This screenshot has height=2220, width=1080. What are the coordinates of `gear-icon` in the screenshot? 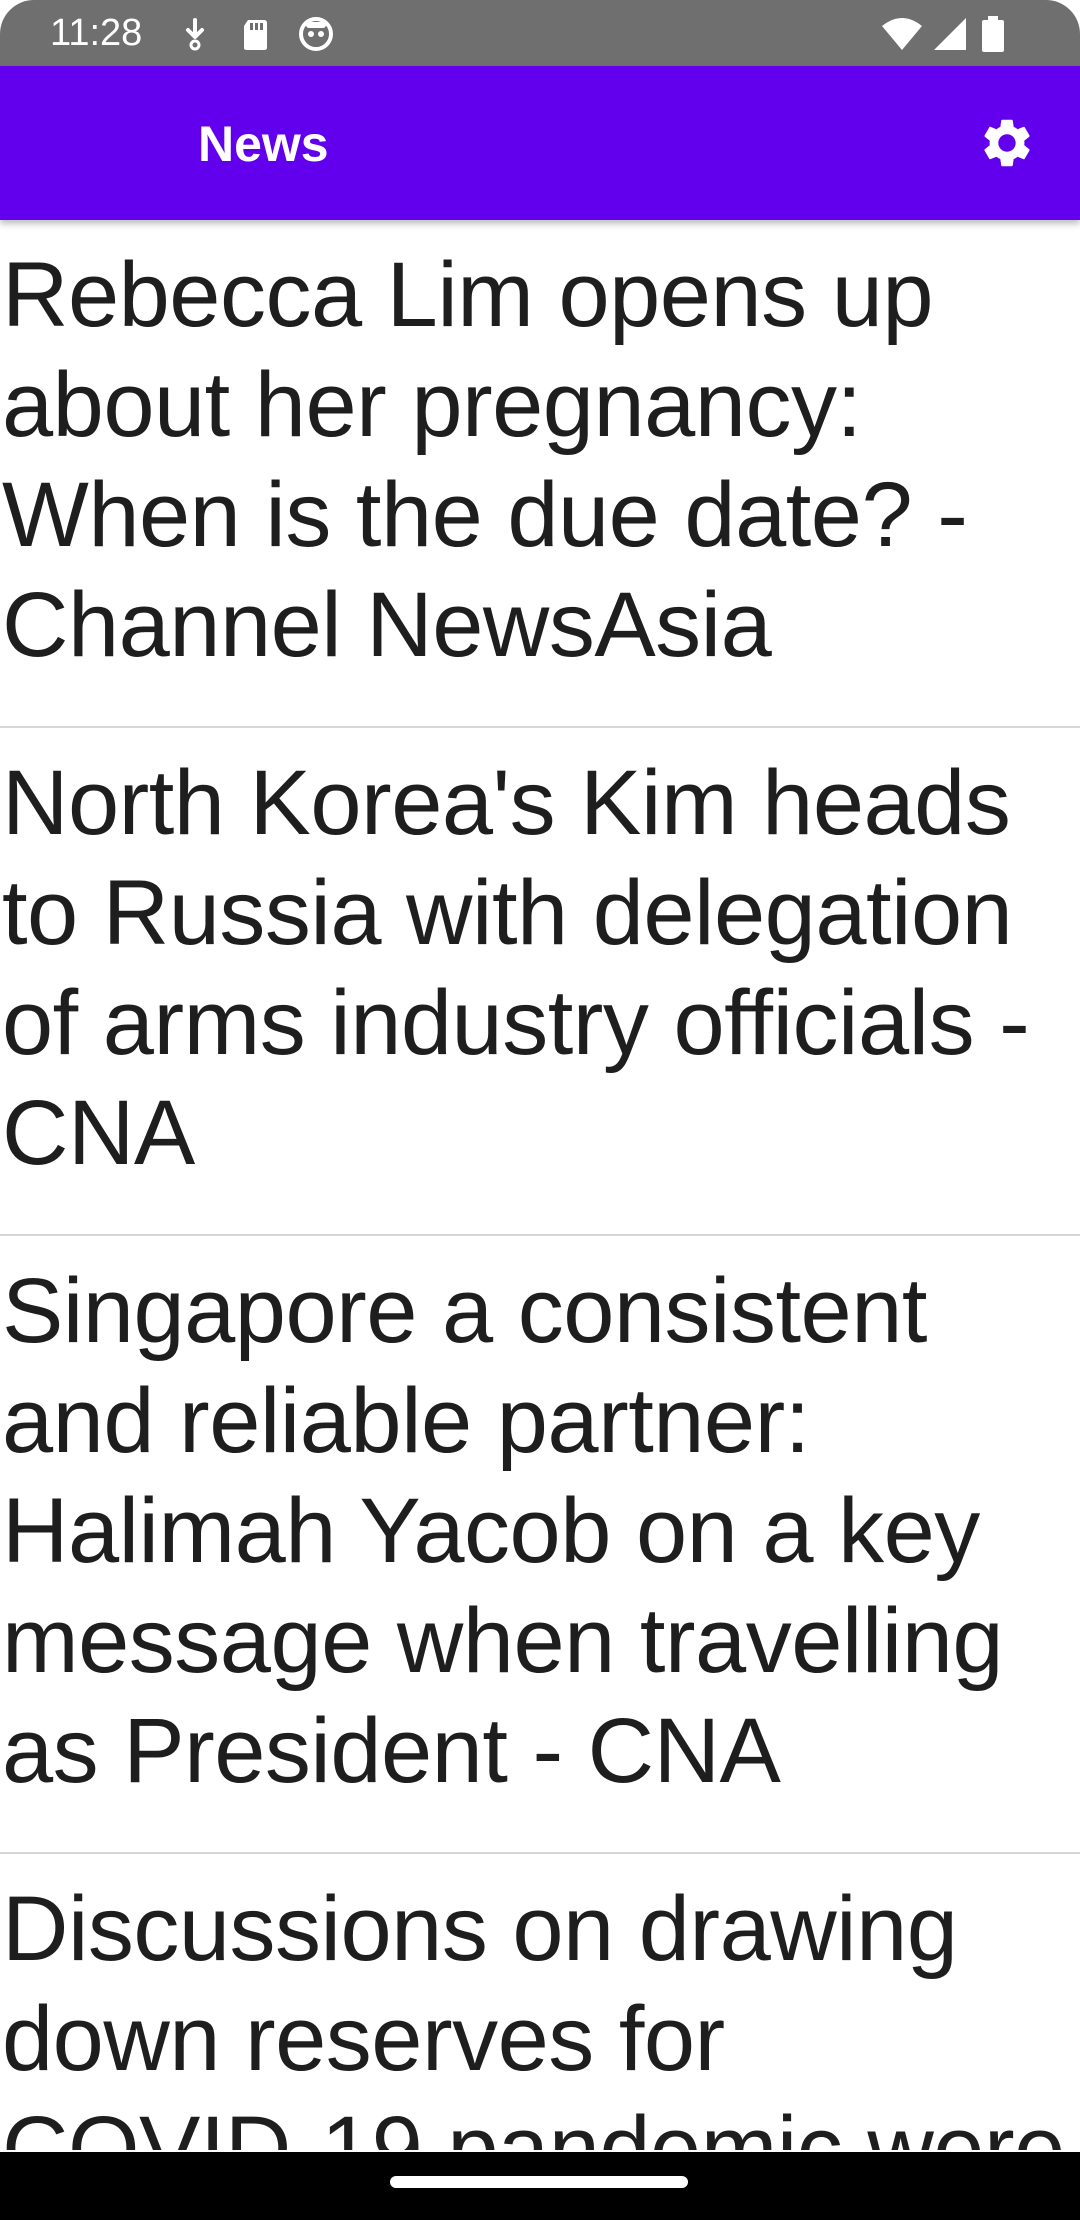 It's located at (1007, 145).